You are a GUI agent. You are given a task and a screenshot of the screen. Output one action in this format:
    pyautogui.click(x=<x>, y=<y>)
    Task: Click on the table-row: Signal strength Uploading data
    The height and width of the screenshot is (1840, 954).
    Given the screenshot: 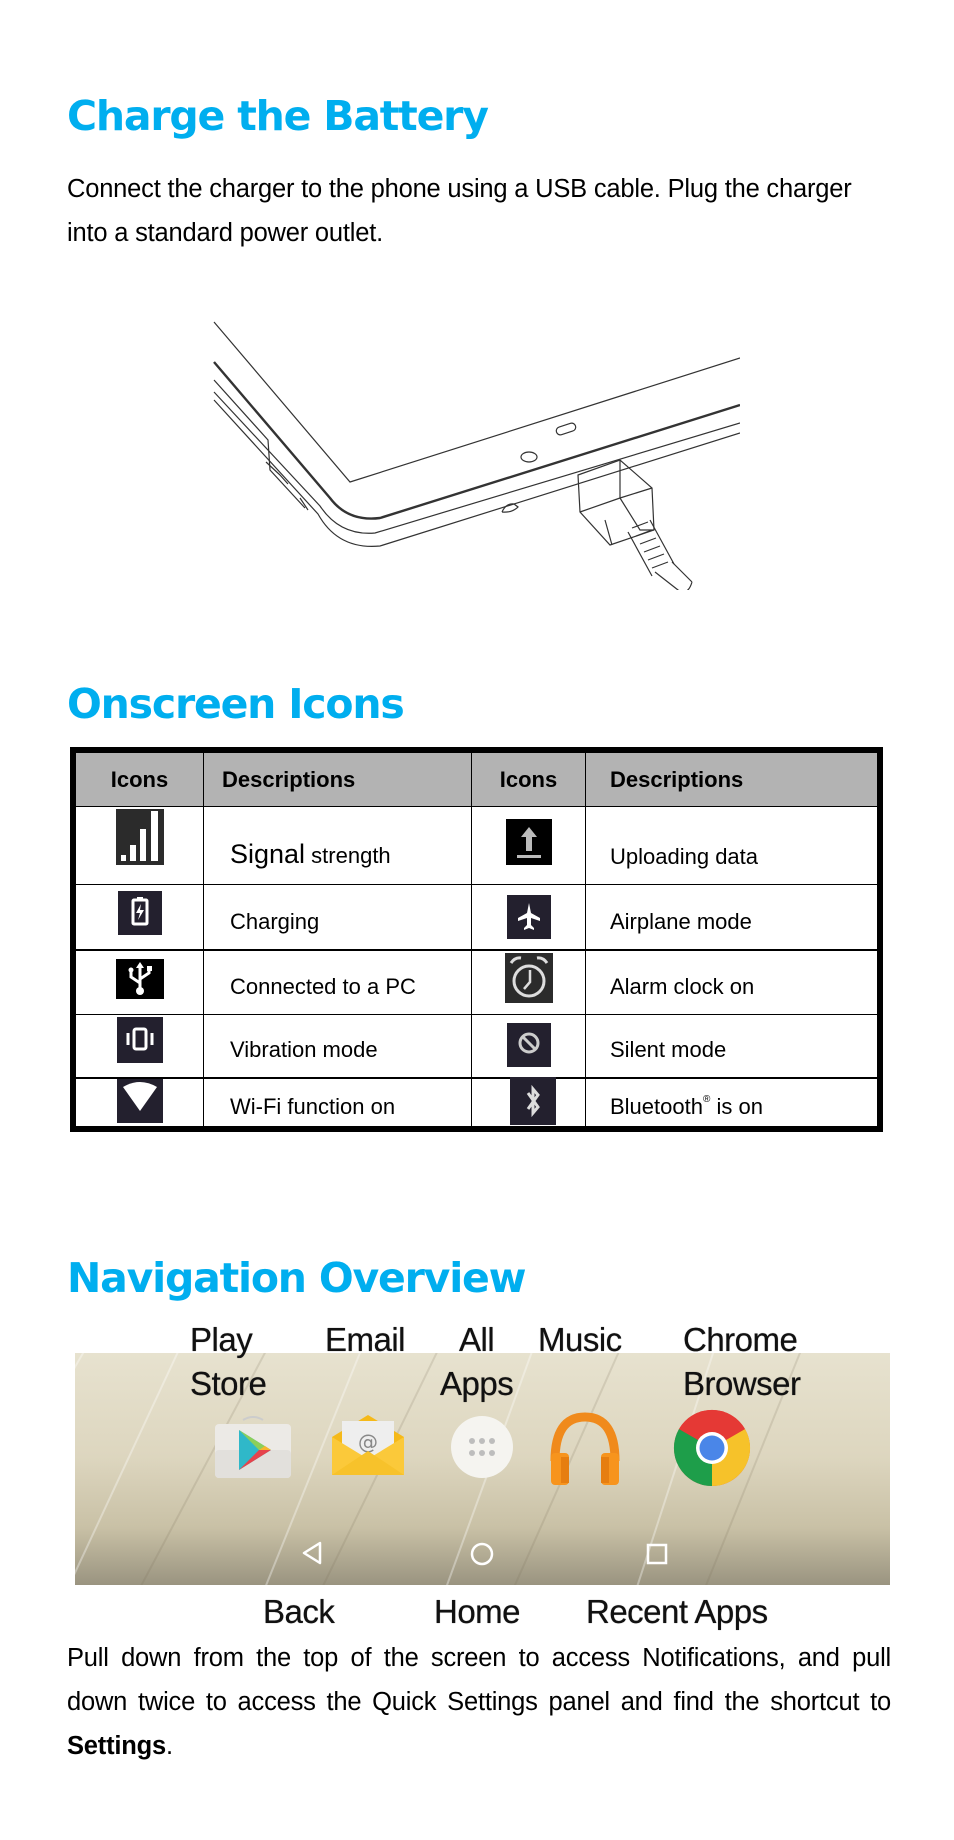 What is the action you would take?
    pyautogui.click(x=476, y=846)
    